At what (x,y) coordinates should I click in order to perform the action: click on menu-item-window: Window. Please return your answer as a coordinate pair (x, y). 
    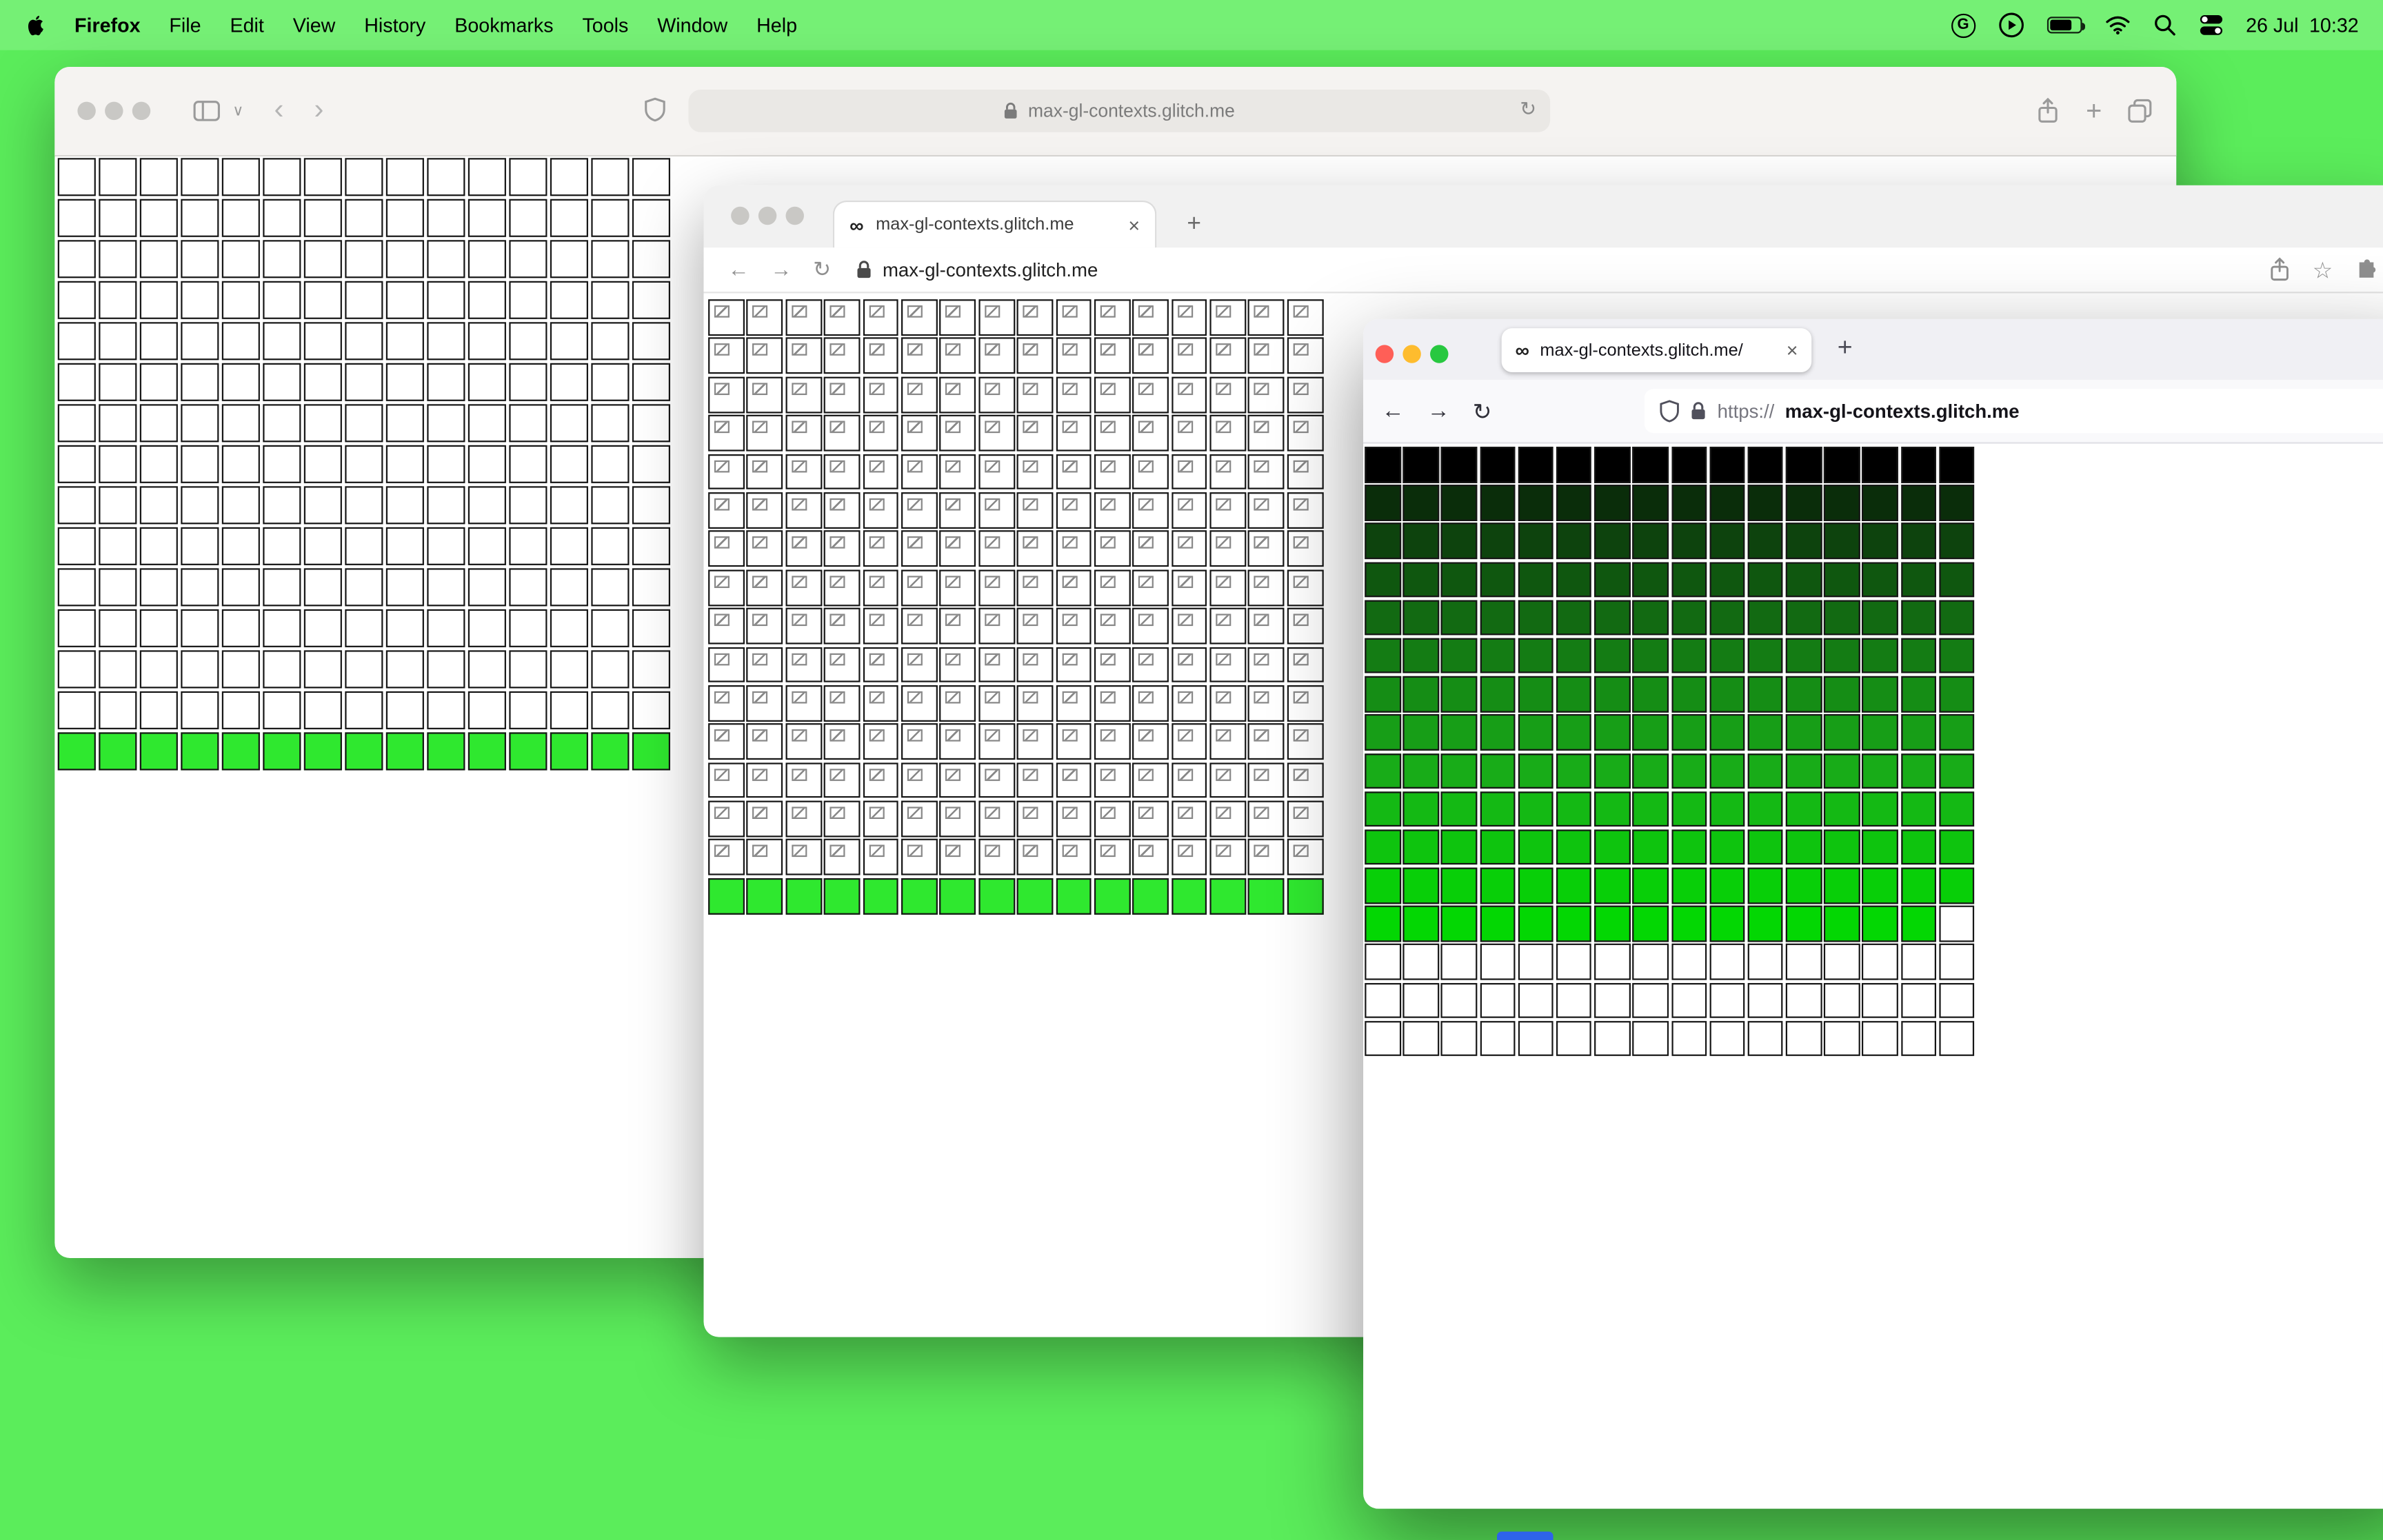
    Looking at the image, I should click on (692, 26).